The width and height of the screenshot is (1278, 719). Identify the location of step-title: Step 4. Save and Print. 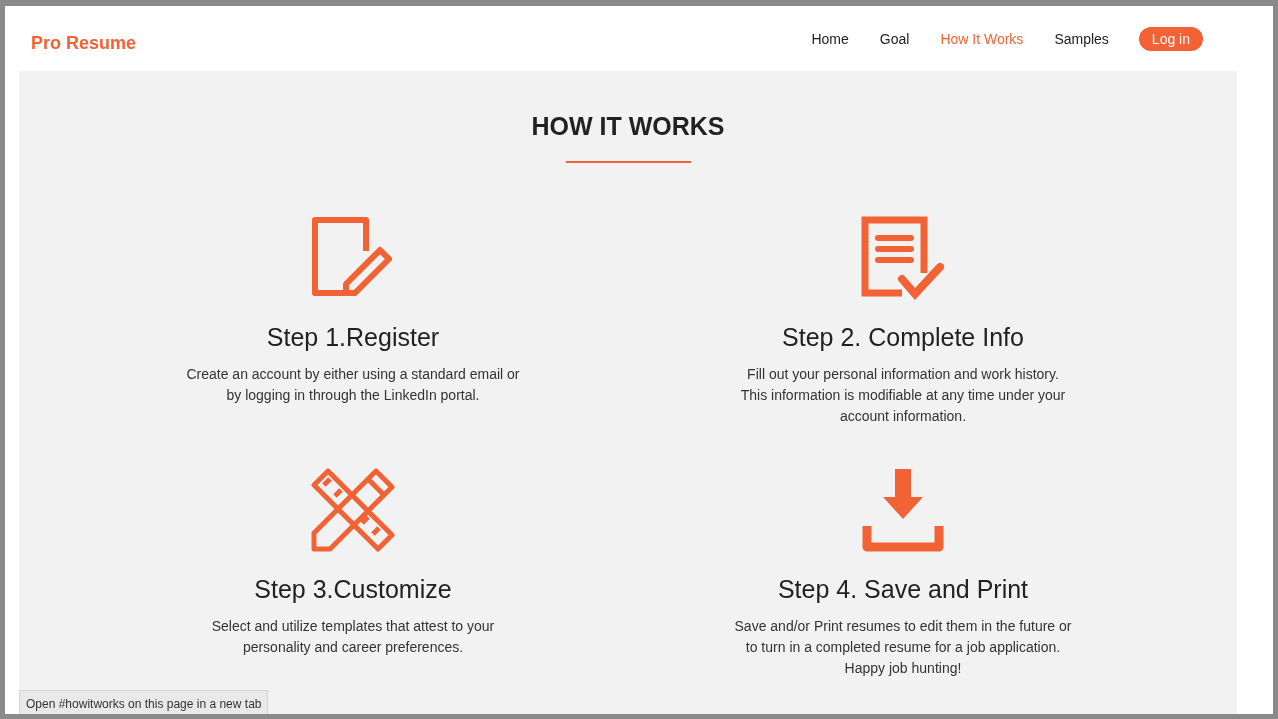
(903, 589).